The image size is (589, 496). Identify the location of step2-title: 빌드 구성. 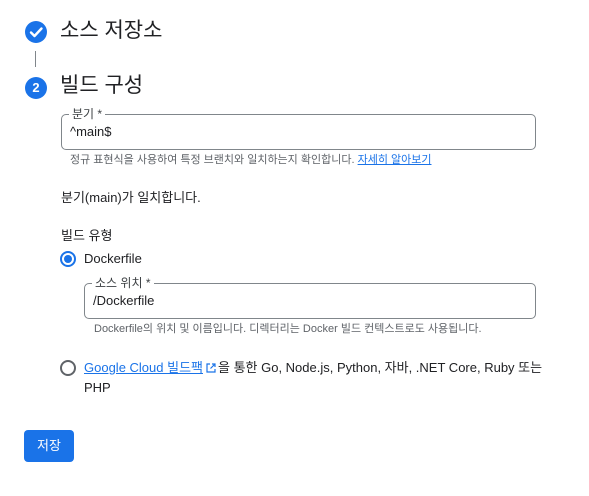
(102, 85).